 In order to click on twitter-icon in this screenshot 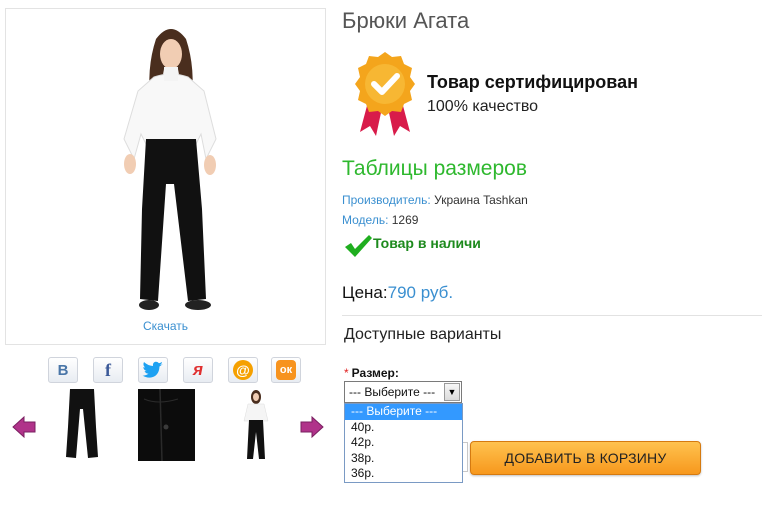, I will do `click(152, 369)`.